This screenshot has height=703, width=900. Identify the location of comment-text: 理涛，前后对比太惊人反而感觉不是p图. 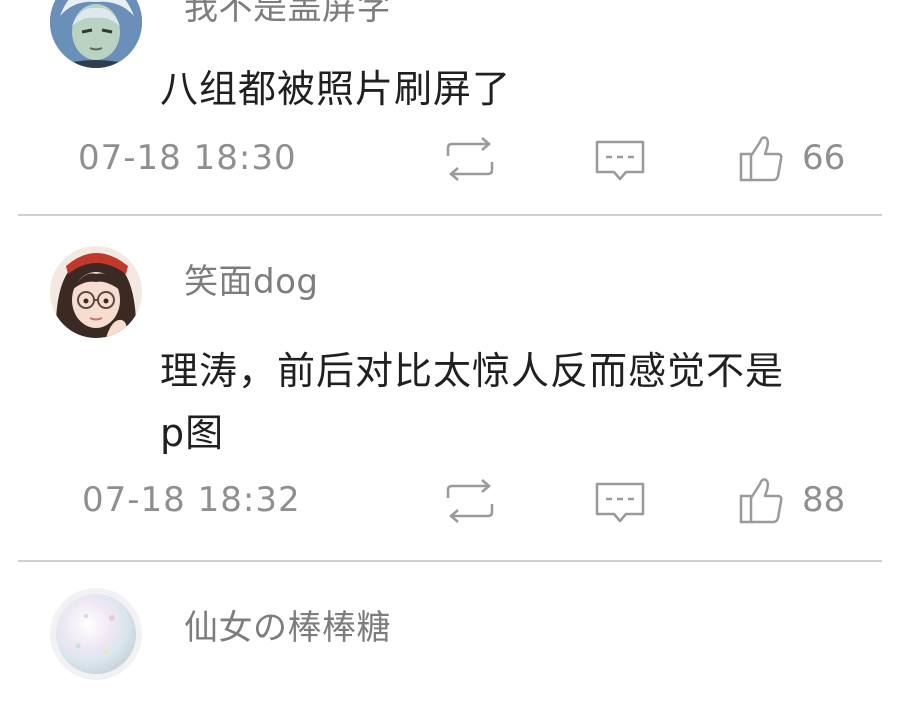
(472, 402).